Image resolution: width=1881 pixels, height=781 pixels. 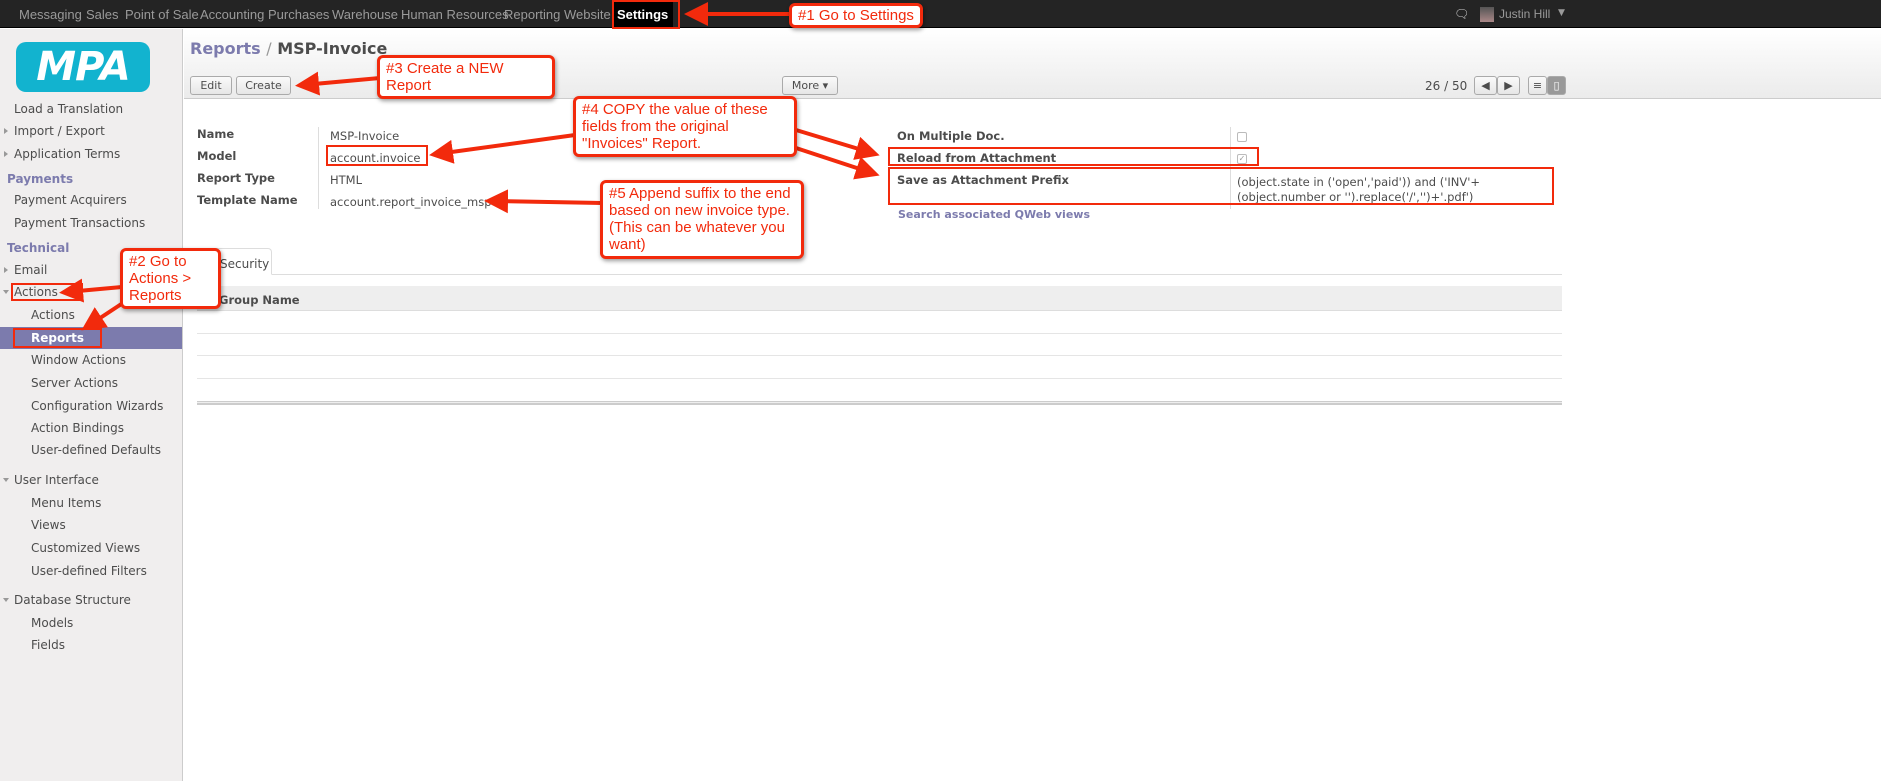 What do you see at coordinates (170, 278) in the screenshot?
I see `annotation-step-2: #2 Go to Actions > Reports` at bounding box center [170, 278].